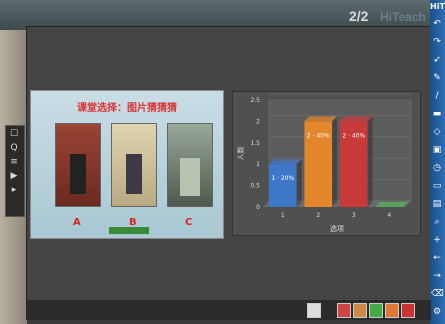 Image resolution: width=445 pixels, height=324 pixels. Describe the element at coordinates (190, 177) in the screenshot. I see `alley-icon` at that location.